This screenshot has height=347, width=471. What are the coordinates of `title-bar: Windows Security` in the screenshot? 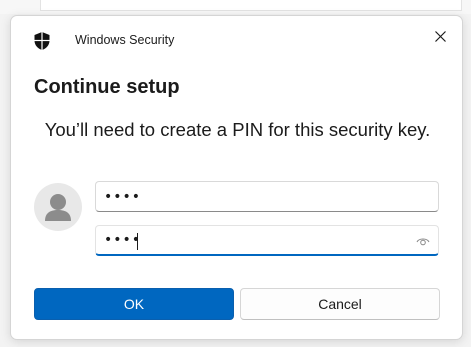 It's located at (236, 40).